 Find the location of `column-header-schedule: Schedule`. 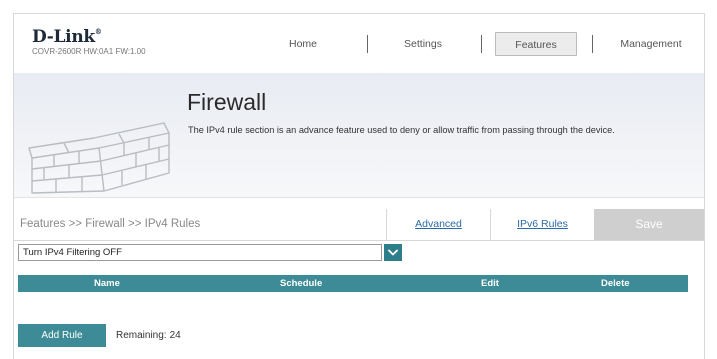

column-header-schedule: Schedule is located at coordinates (301, 283).